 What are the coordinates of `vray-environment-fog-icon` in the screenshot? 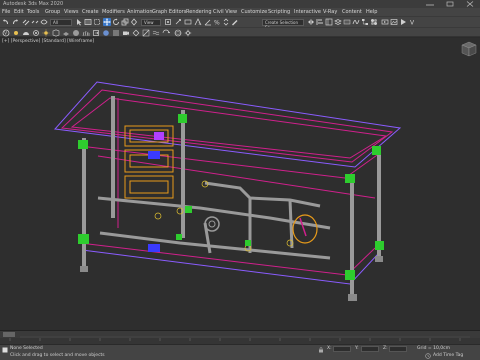 It's located at (156, 33).